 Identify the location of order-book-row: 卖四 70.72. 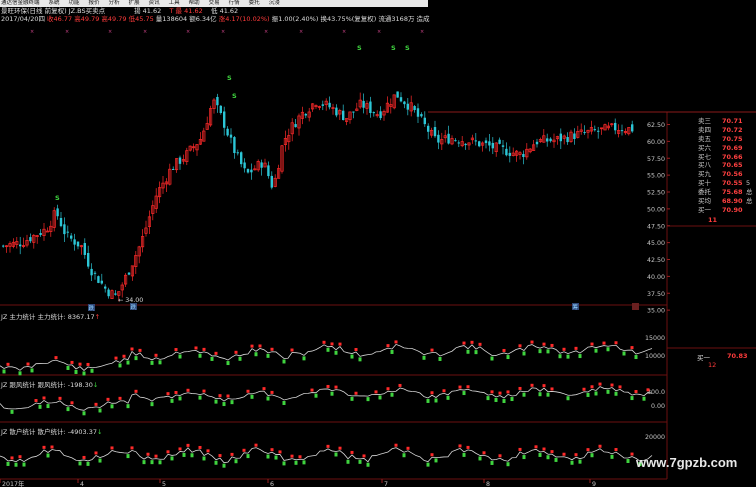
(712, 130).